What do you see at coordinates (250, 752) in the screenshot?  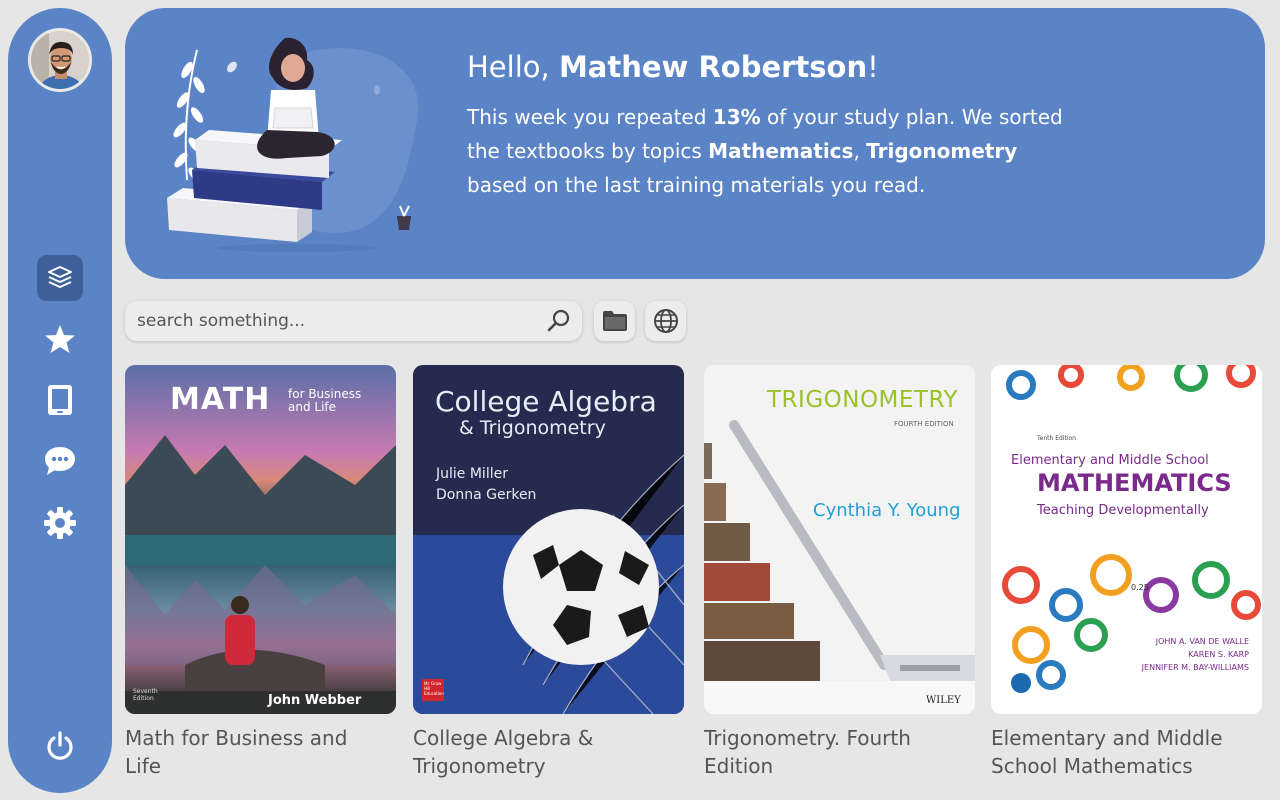 I see `book-title: Math for Business and Life` at bounding box center [250, 752].